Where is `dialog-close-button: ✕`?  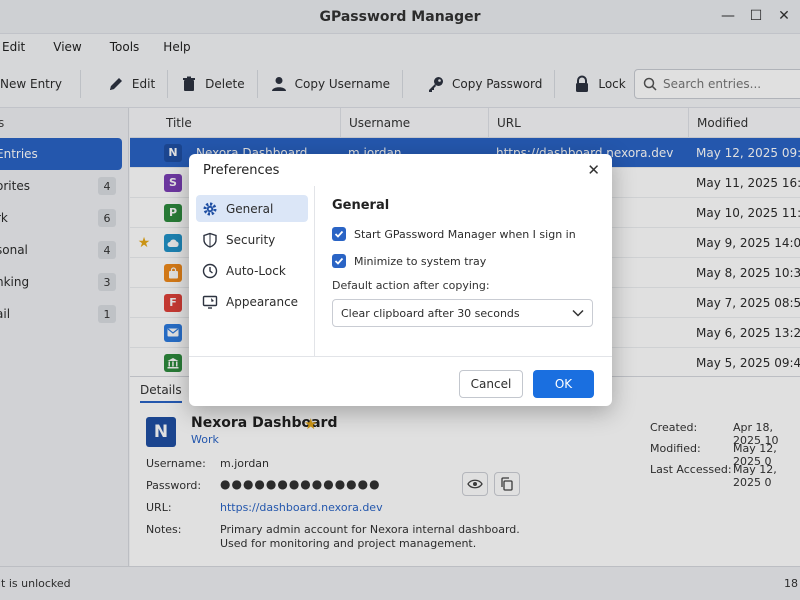 dialog-close-button: ✕ is located at coordinates (593, 170).